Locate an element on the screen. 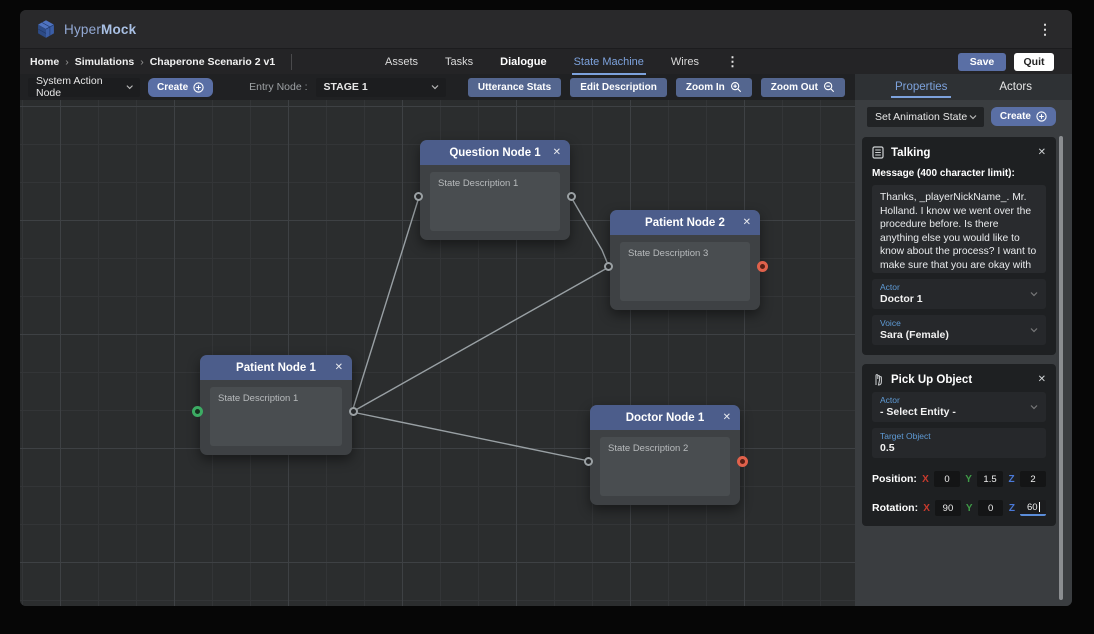  rotation-x-input: 90 is located at coordinates (948, 508).